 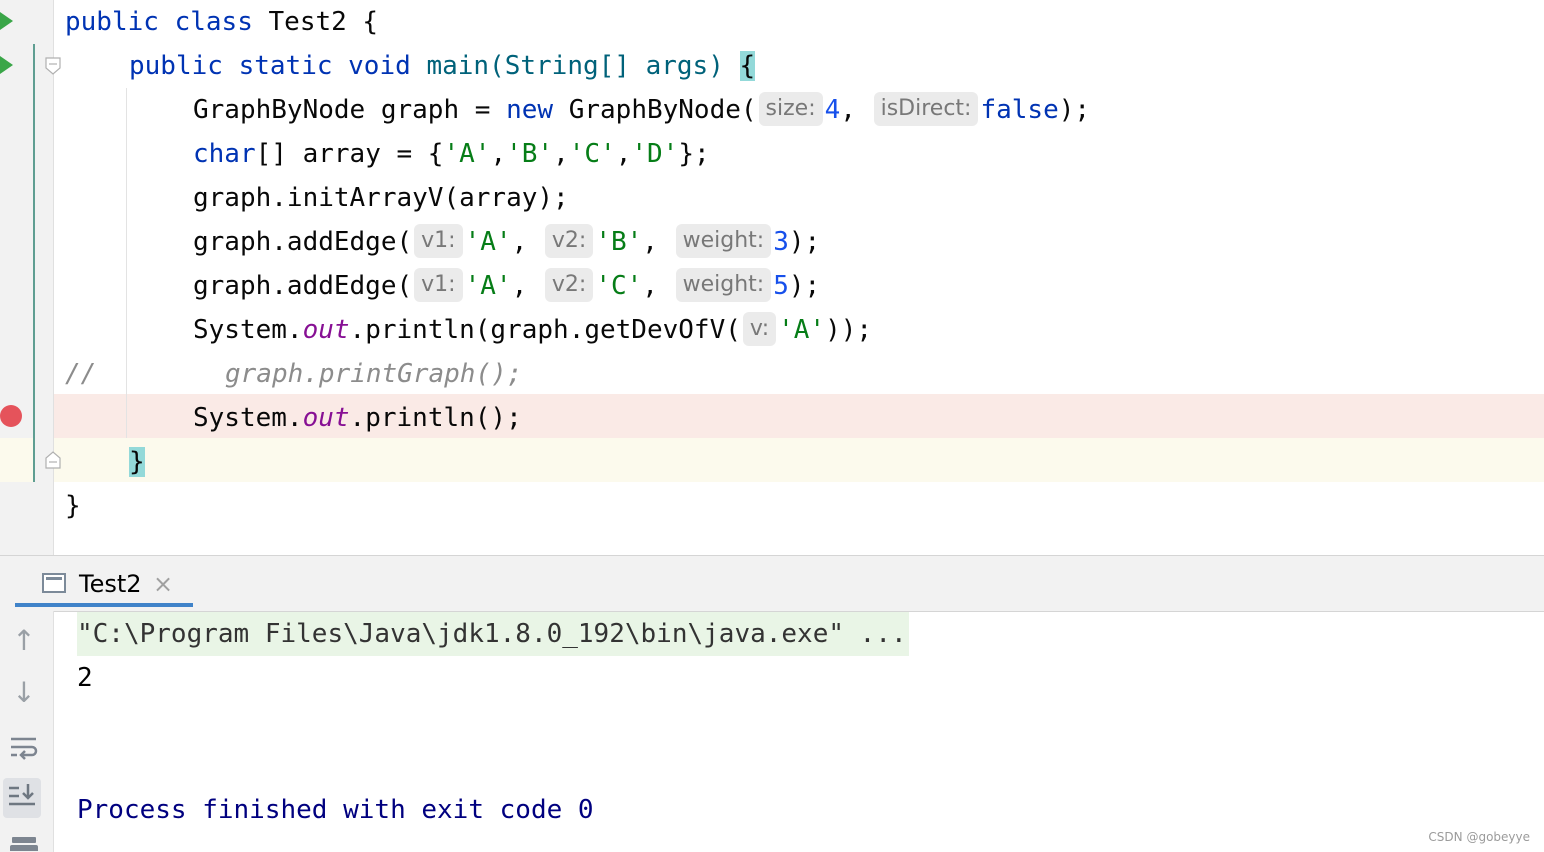 I want to click on code-line-7: graph.addEdge(v1: 'A', v2: 'C', weight: 5);, so click(x=506, y=286).